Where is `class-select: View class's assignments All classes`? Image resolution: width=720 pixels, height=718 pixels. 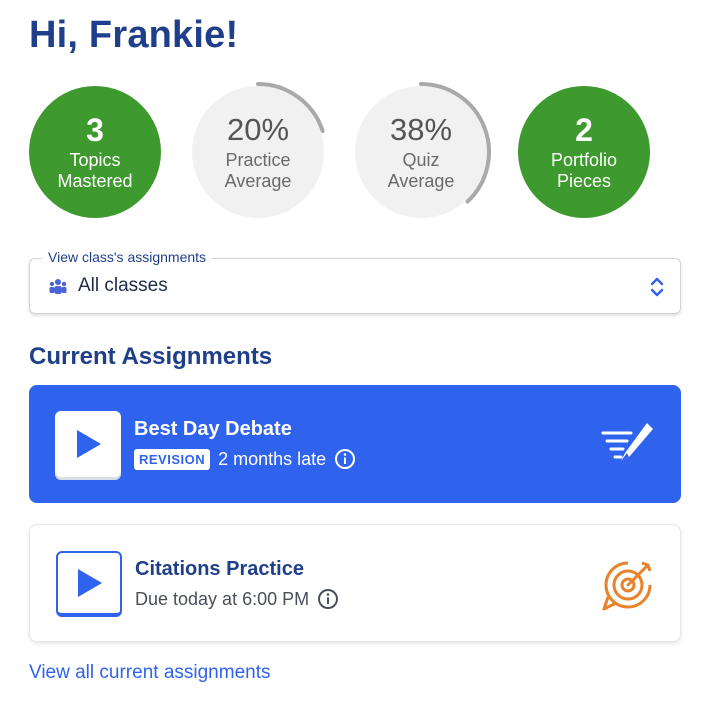
class-select: View class's assignments All classes is located at coordinates (355, 281).